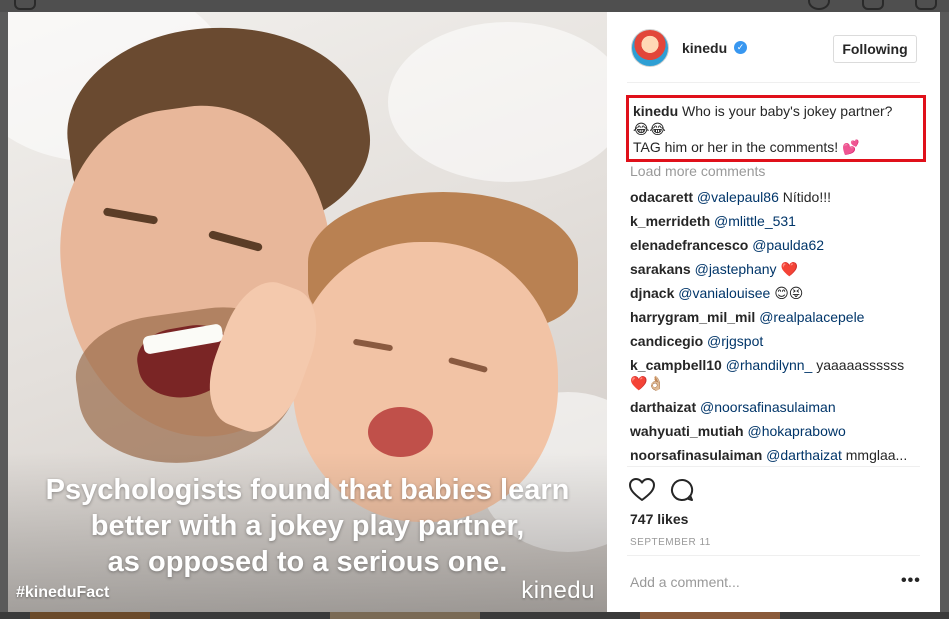 The width and height of the screenshot is (949, 619). I want to click on comment-username: k_merrideth, so click(670, 221).